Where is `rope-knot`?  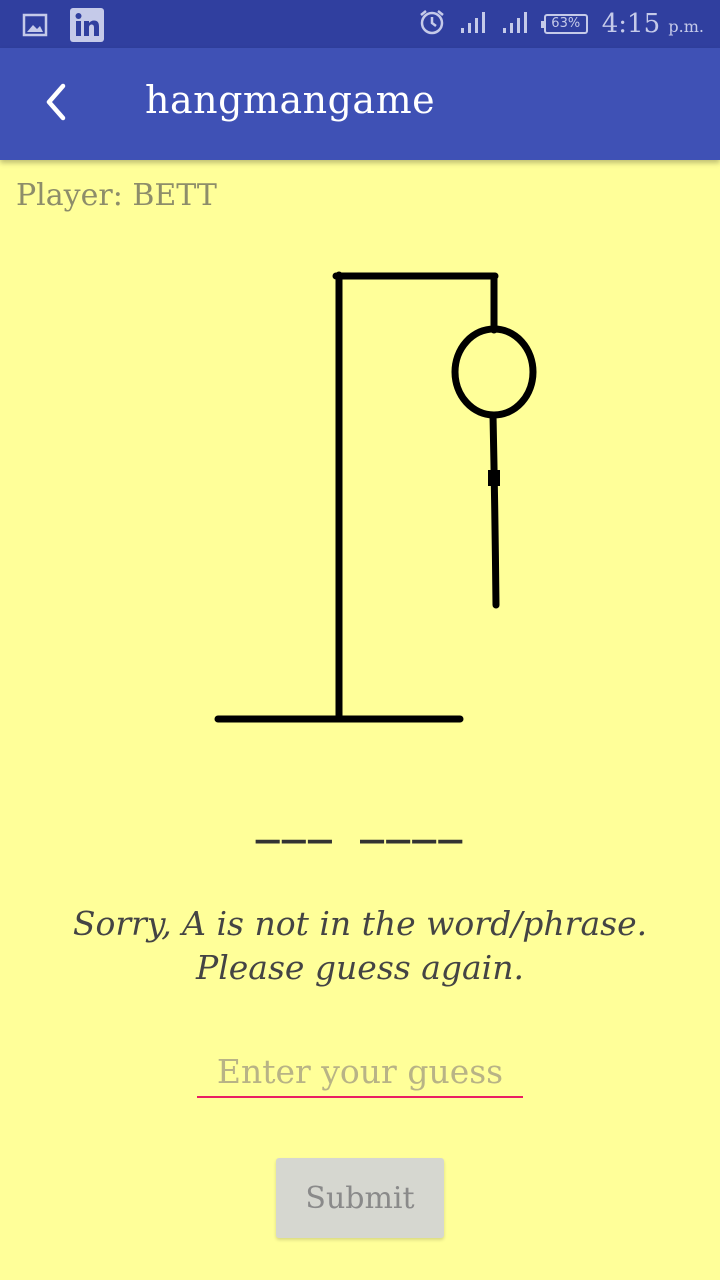 rope-knot is located at coordinates (494, 478).